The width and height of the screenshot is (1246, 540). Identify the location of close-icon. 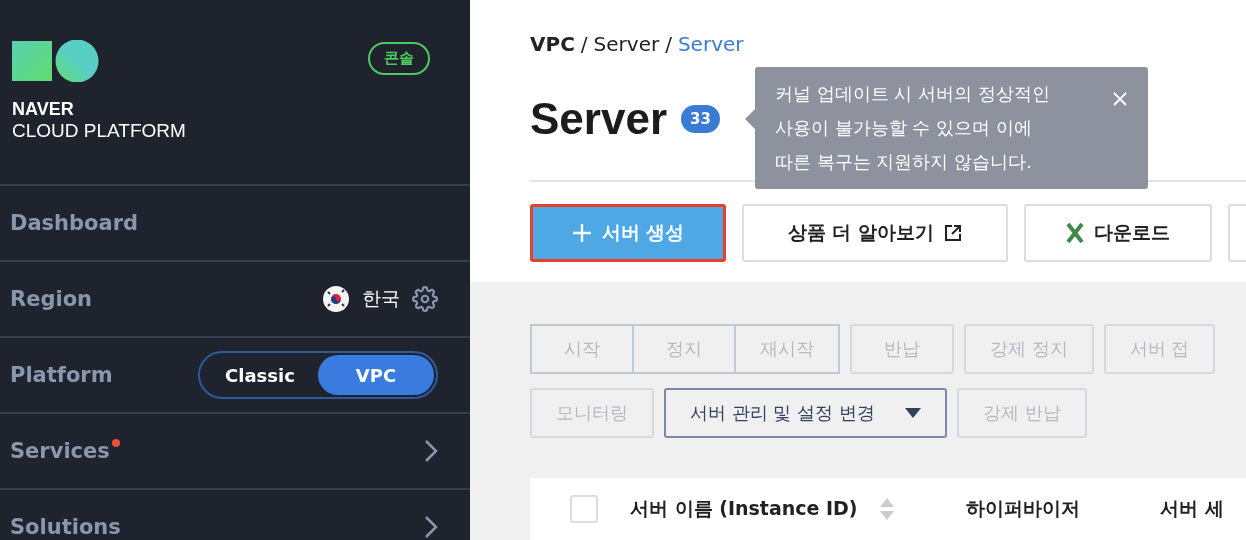
(1120, 99).